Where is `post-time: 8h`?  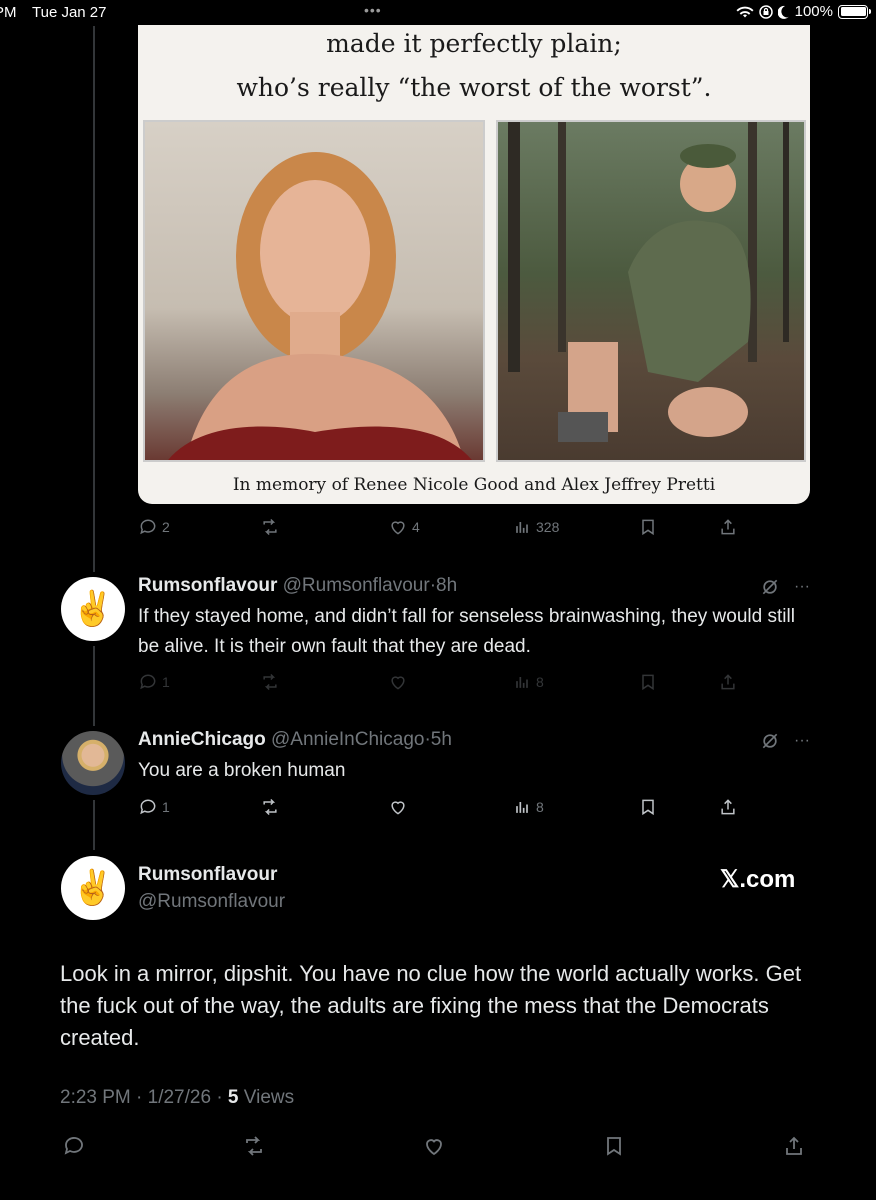
post-time: 8h is located at coordinates (446, 585).